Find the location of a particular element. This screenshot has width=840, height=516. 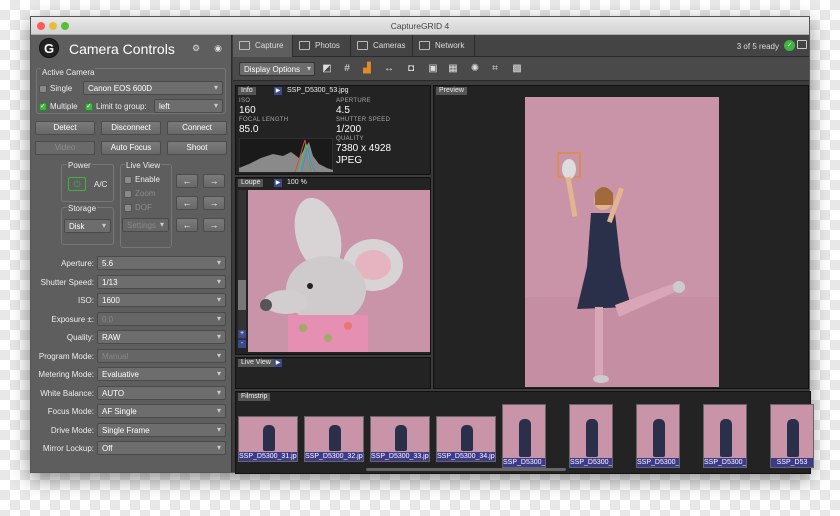

tab-network: Network is located at coordinates (444, 46).